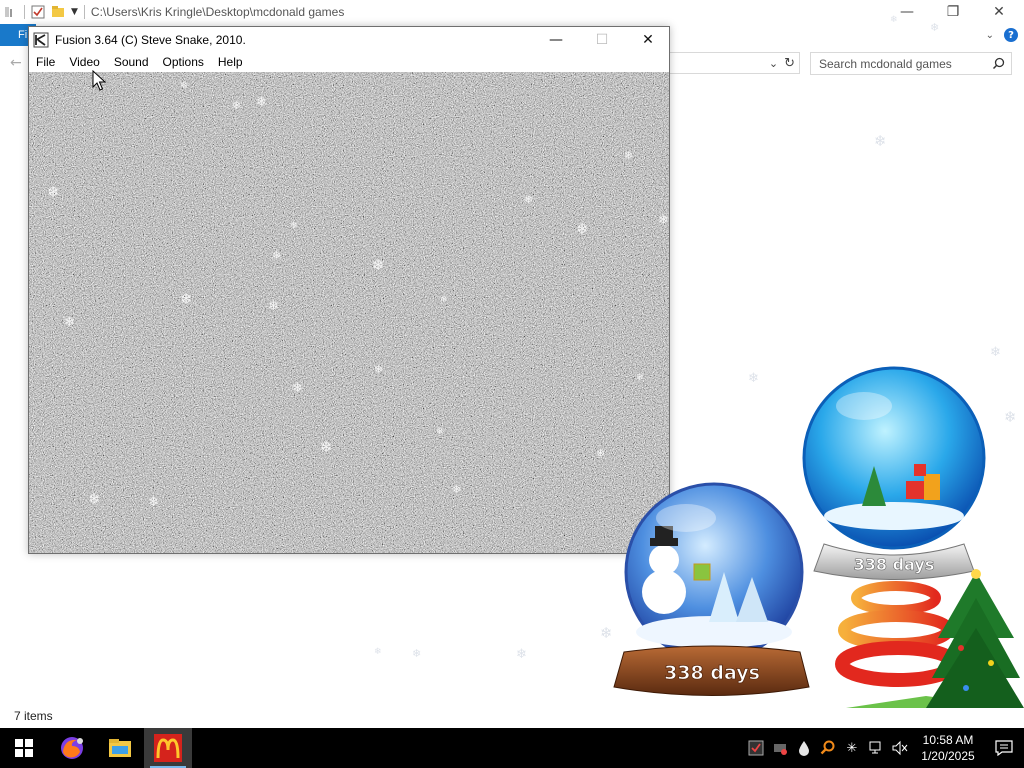 The image size is (1024, 768). What do you see at coordinates (183, 62) in the screenshot?
I see `menu-options: Options` at bounding box center [183, 62].